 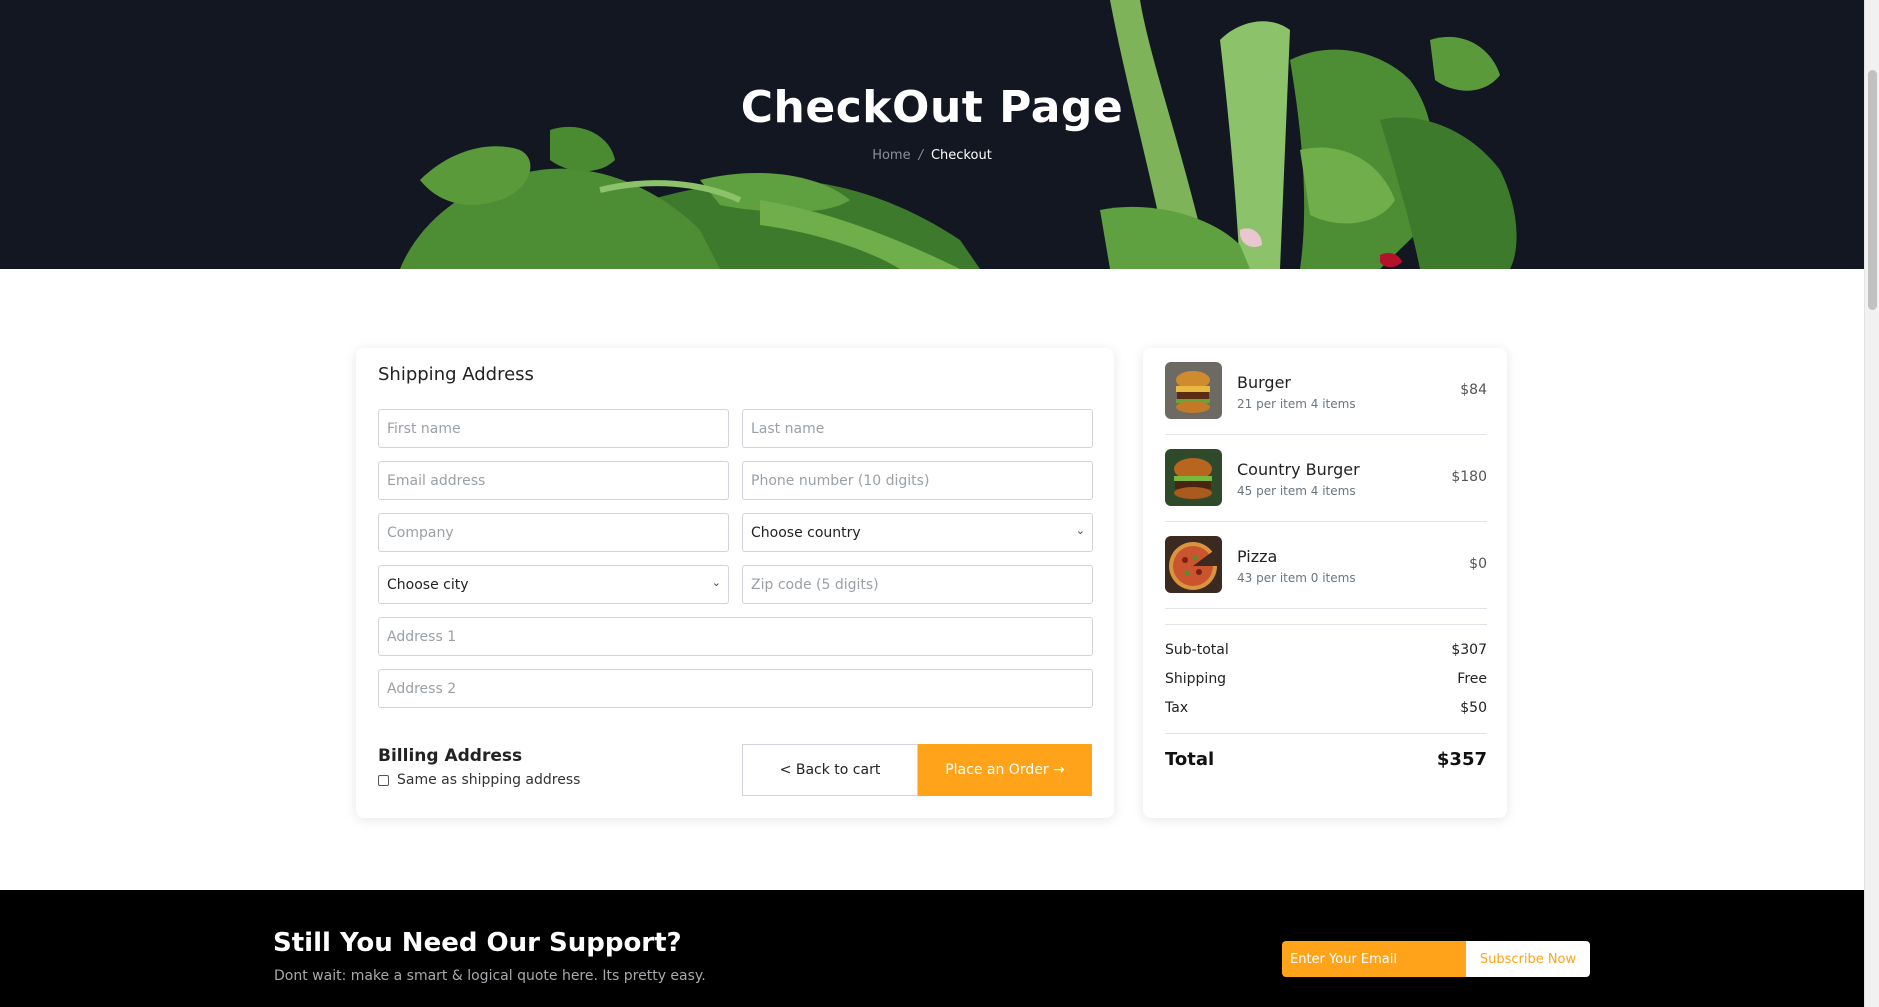 I want to click on shipping-row: Shipping Free, so click(x=1326, y=679).